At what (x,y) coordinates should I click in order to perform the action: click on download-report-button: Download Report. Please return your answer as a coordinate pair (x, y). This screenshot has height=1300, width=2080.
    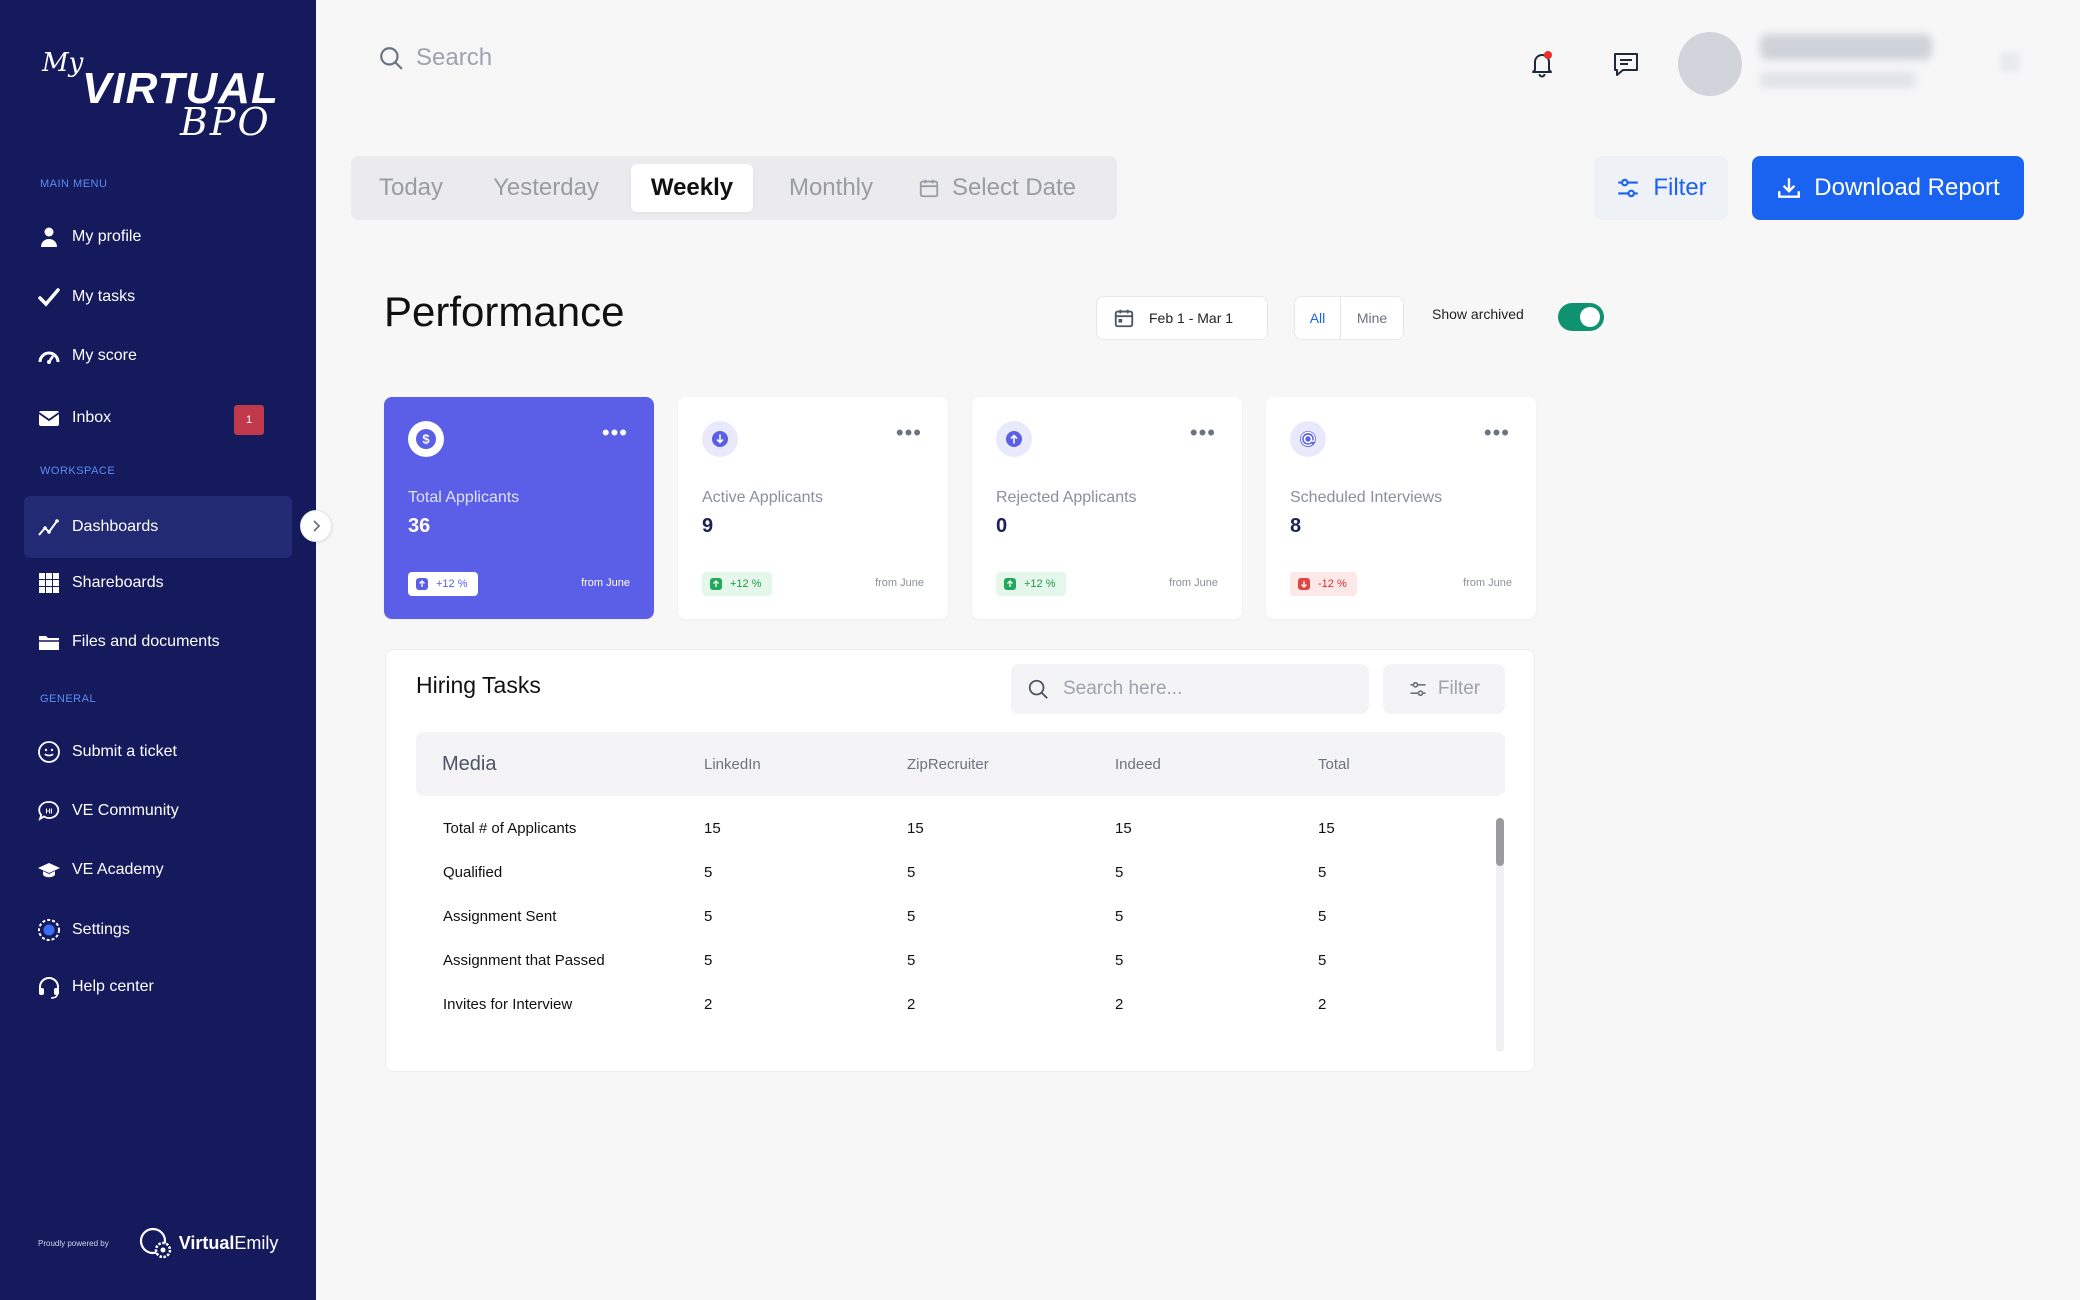
    Looking at the image, I should click on (1888, 188).